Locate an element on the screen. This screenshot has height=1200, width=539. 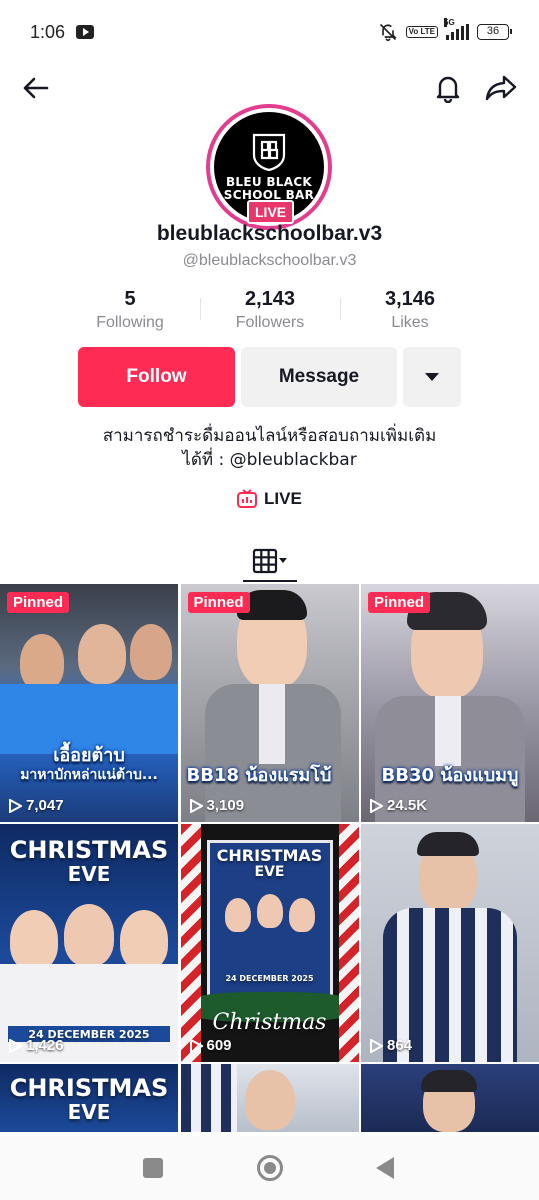
stat-value: 2,143 is located at coordinates (270, 299).